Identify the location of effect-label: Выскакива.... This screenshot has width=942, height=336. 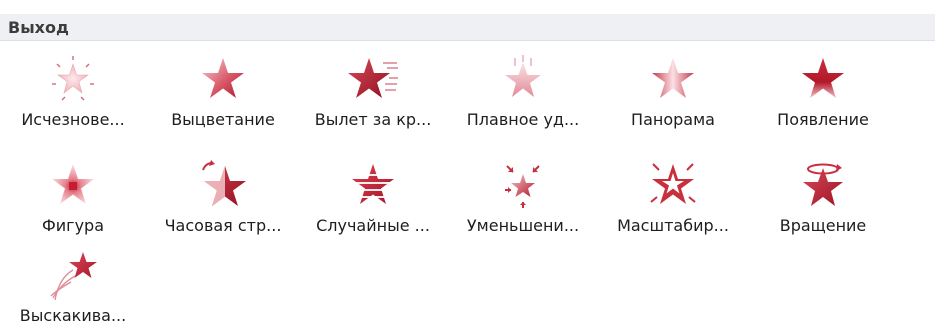
(73, 315).